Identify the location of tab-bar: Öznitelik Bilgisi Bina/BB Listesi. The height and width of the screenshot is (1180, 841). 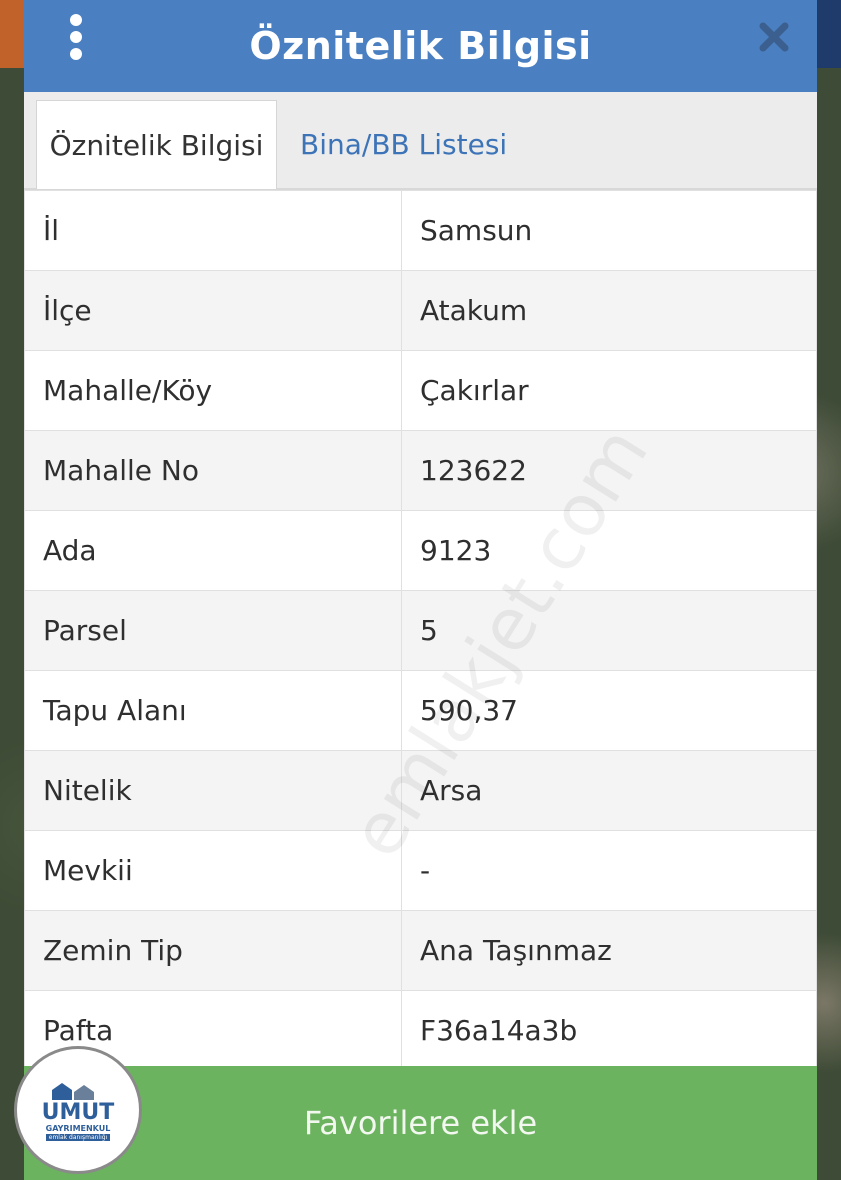
(420, 141).